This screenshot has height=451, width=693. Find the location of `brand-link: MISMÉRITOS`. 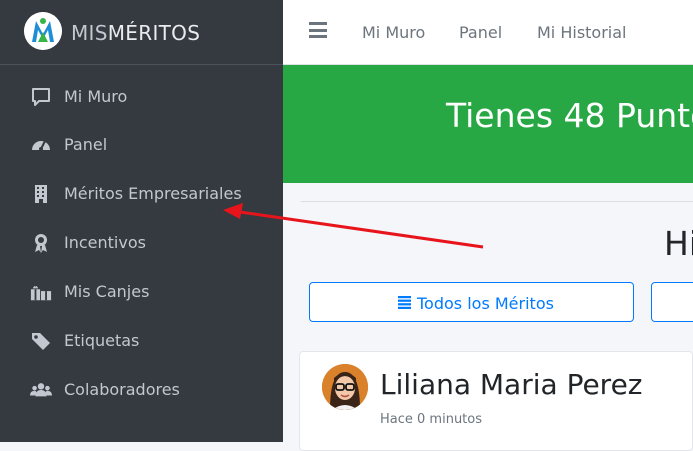

brand-link: MISMÉRITOS is located at coordinates (141, 32).